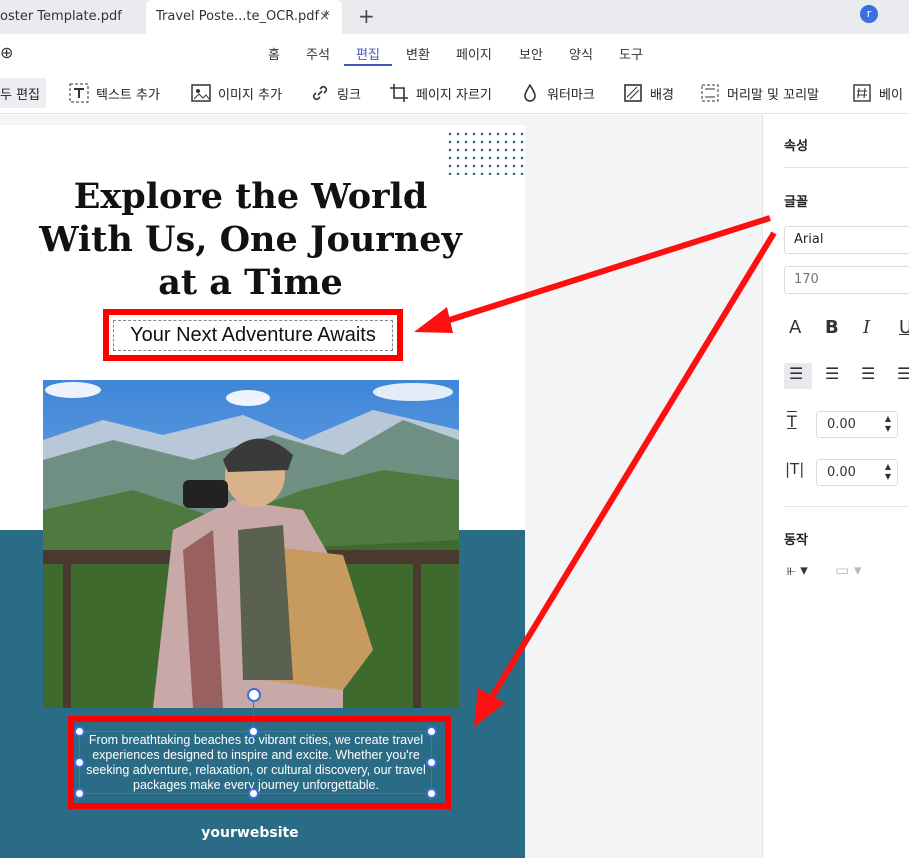  Describe the element at coordinates (832, 327) in the screenshot. I see `bold-icon: B` at that location.